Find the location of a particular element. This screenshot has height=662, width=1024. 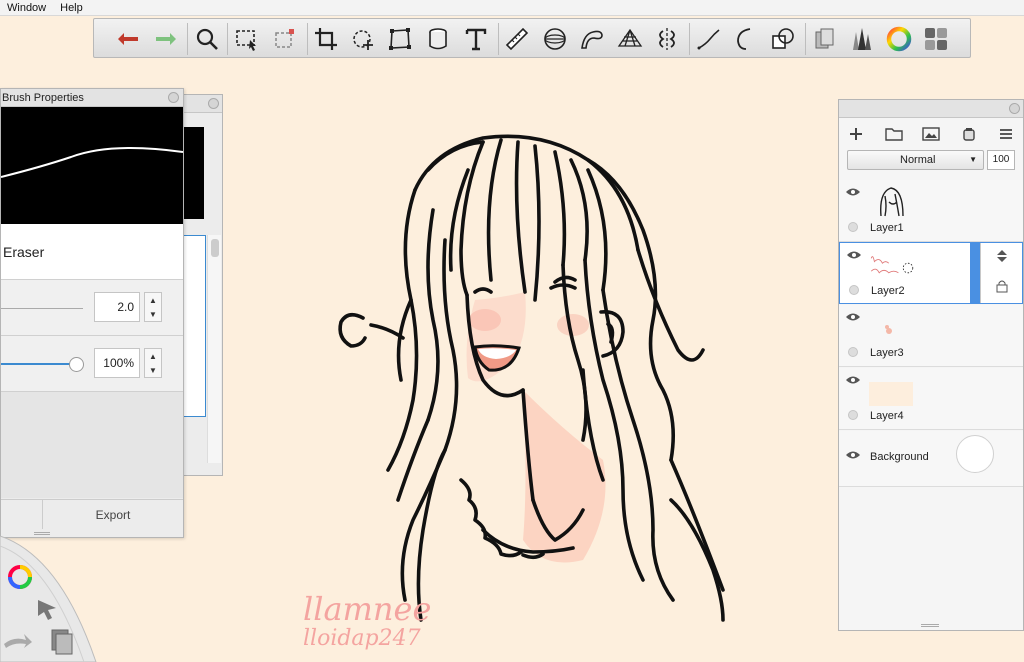

main-toolbar is located at coordinates (532, 38).